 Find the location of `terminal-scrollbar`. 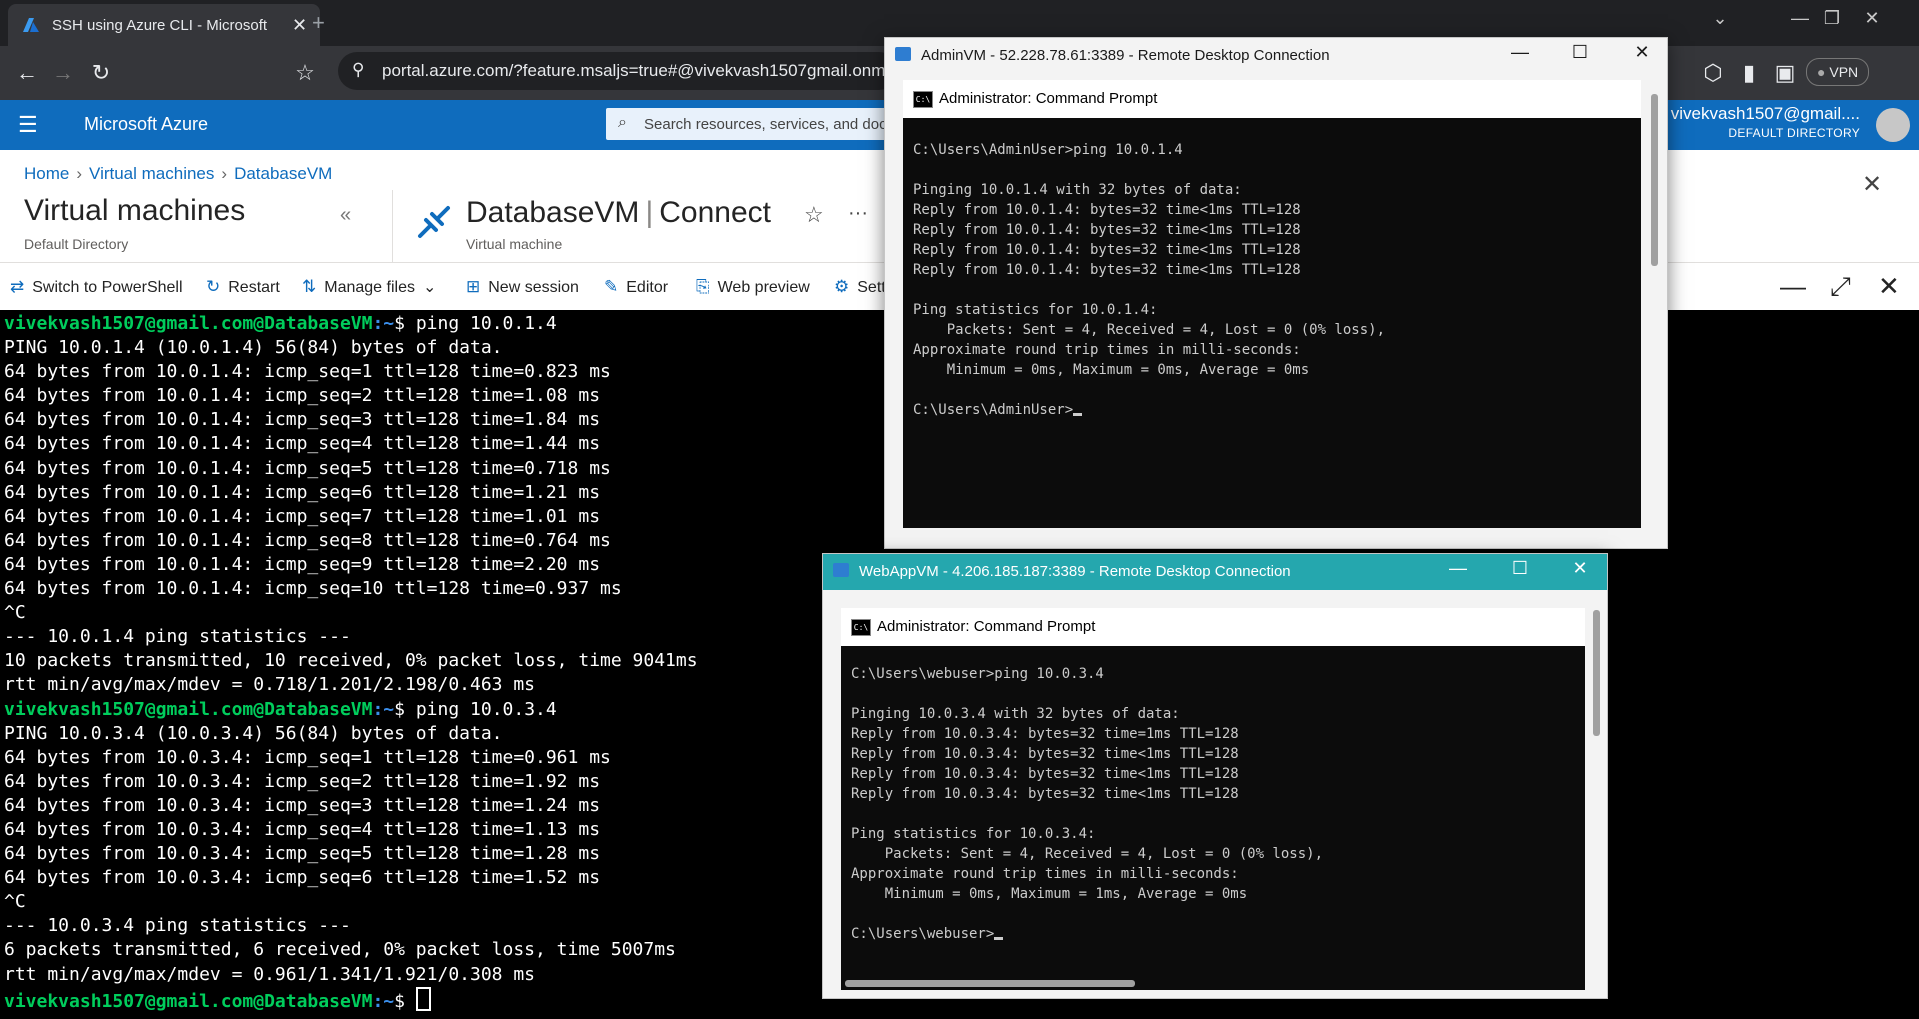

terminal-scrollbar is located at coordinates (1907, 664).